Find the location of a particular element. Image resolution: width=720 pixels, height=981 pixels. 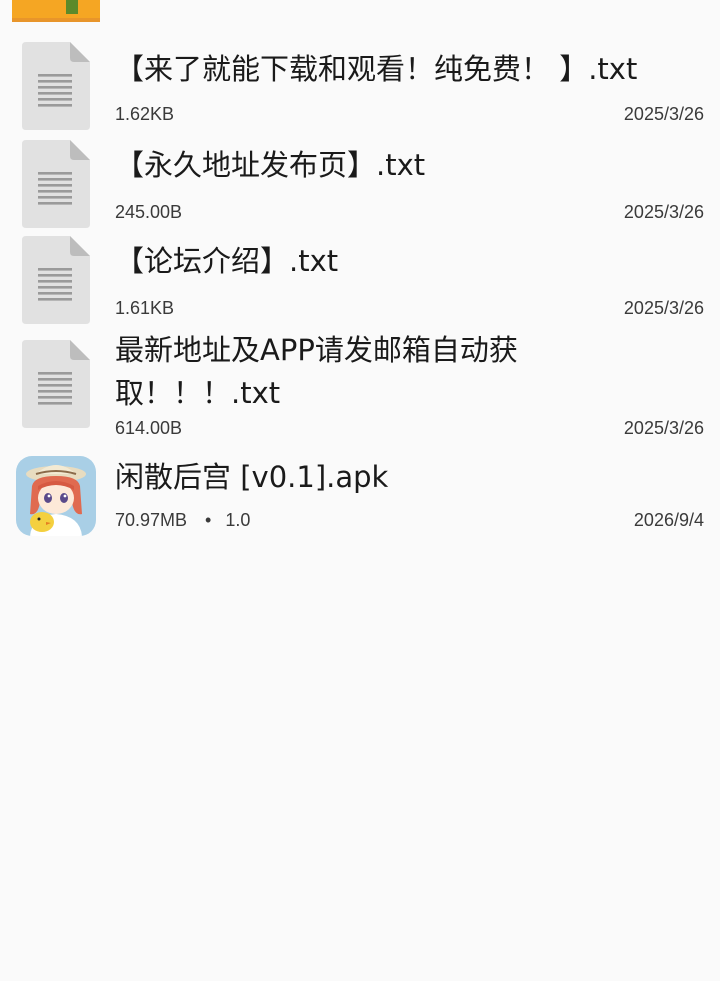

file-name: 【永久地址发布页】.txt is located at coordinates (270, 165).